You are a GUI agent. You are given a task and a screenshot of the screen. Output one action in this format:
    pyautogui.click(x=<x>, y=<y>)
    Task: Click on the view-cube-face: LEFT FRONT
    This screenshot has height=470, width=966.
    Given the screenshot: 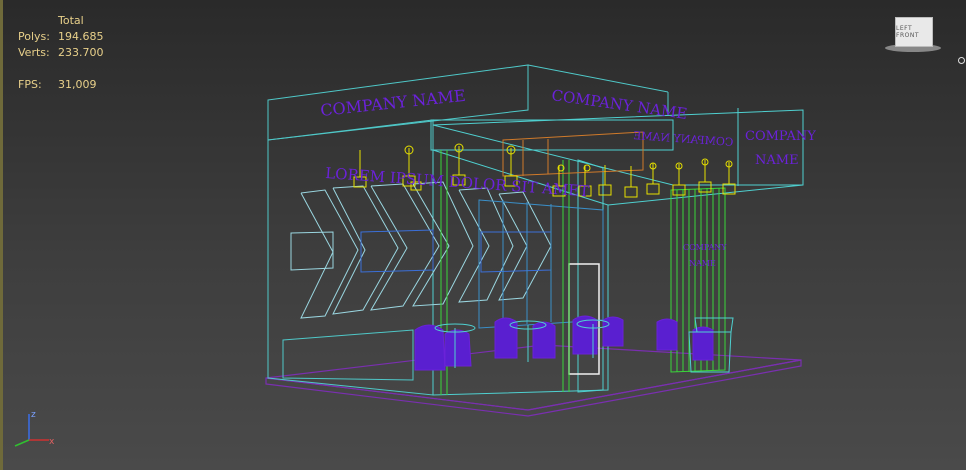 What is the action you would take?
    pyautogui.click(x=914, y=32)
    